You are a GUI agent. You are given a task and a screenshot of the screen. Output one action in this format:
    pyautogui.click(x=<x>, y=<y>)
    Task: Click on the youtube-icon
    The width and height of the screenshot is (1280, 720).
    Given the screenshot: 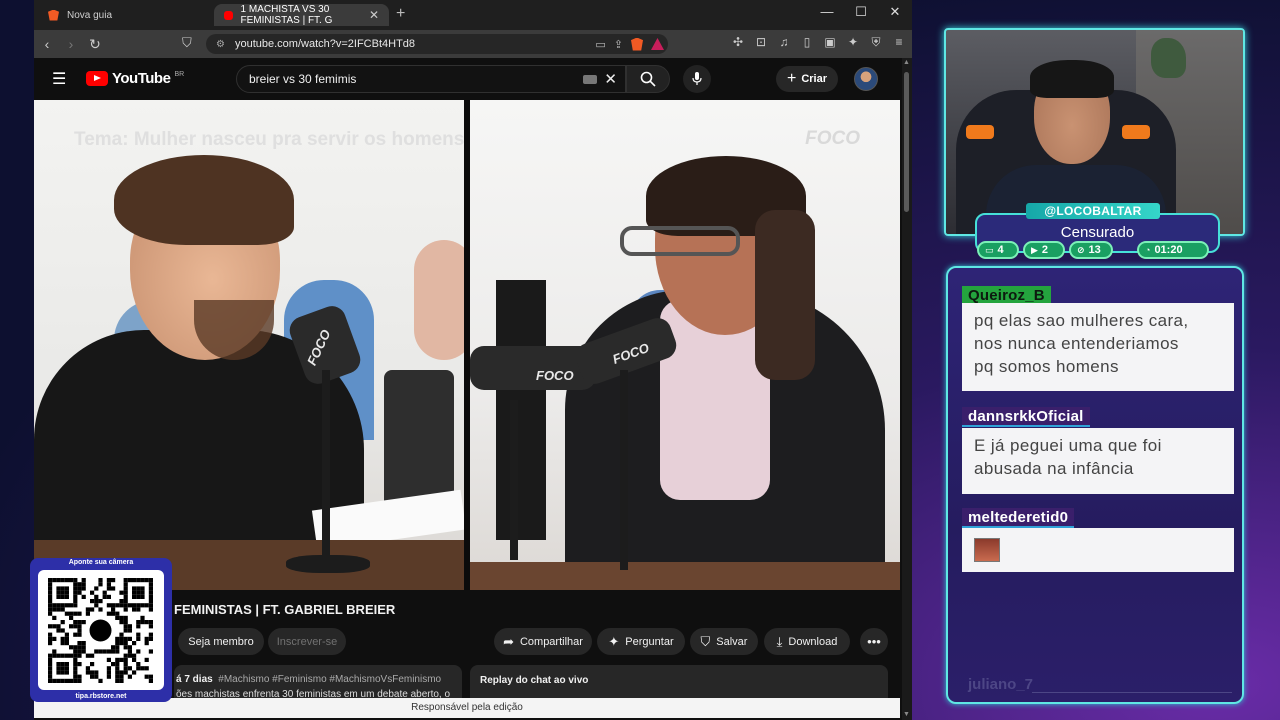 What is the action you would take?
    pyautogui.click(x=228, y=15)
    